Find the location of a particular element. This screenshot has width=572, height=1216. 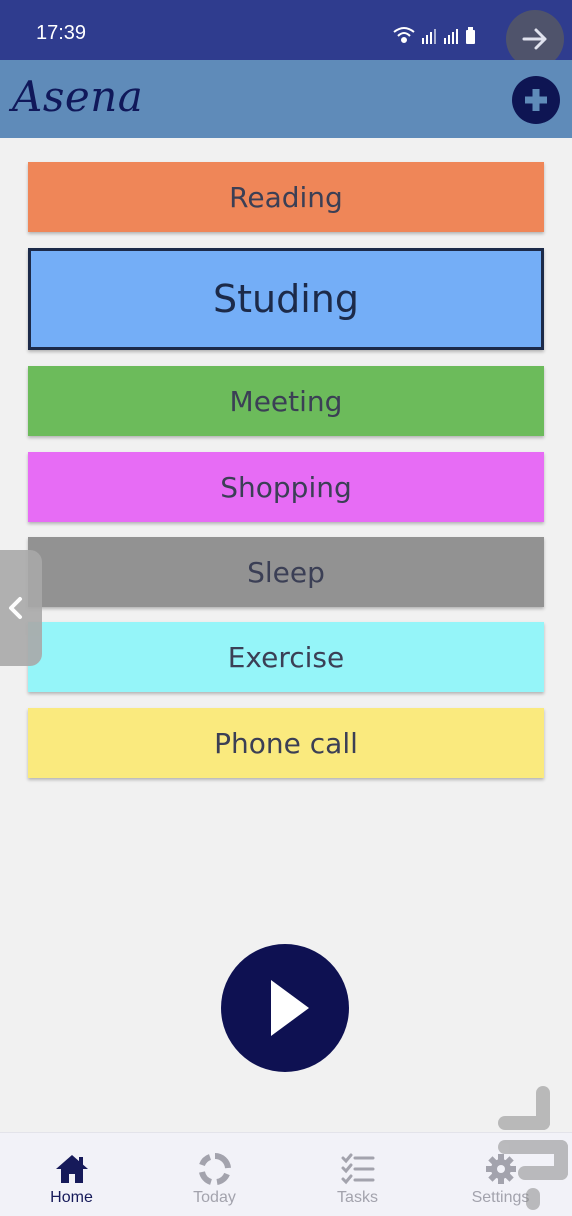

activity-label: Sleep is located at coordinates (286, 572).